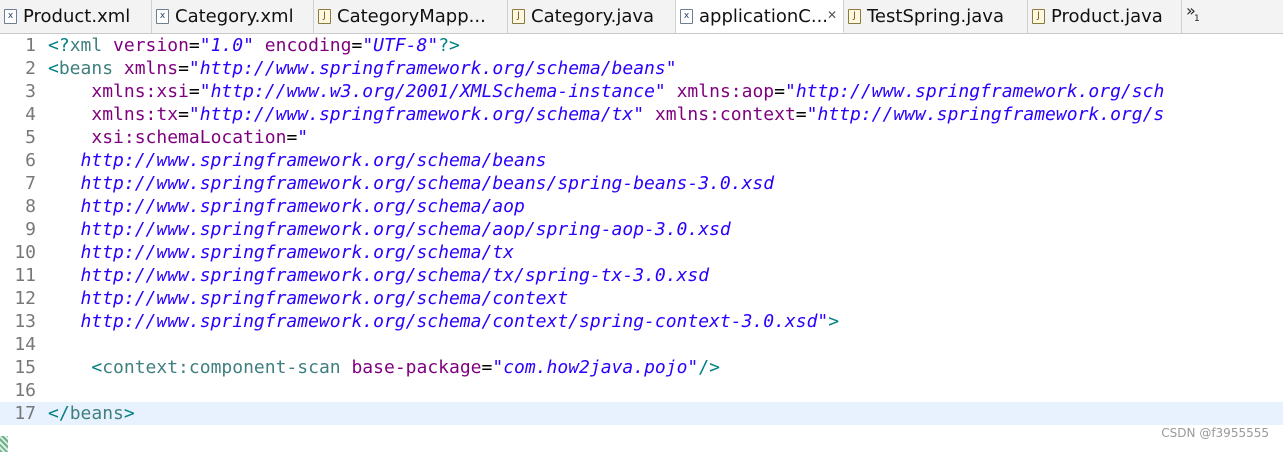  I want to click on code-token: xmlns:context, so click(725, 114).